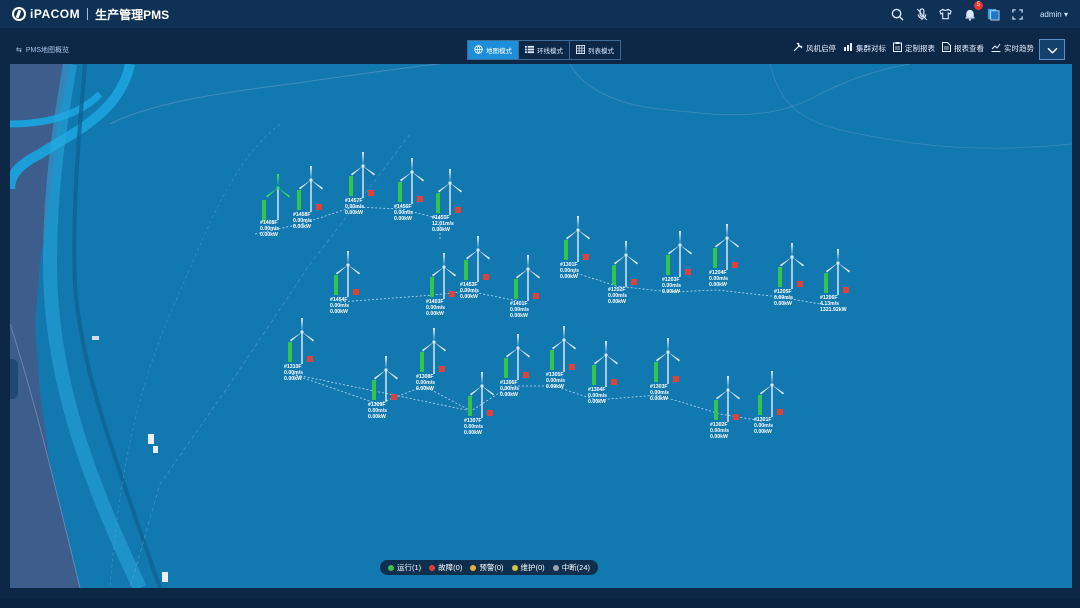 The image size is (1080, 608). Describe the element at coordinates (728, 409) in the screenshot. I see `turbine-marker: #1302F 0.00m/s 0.00kW` at that location.